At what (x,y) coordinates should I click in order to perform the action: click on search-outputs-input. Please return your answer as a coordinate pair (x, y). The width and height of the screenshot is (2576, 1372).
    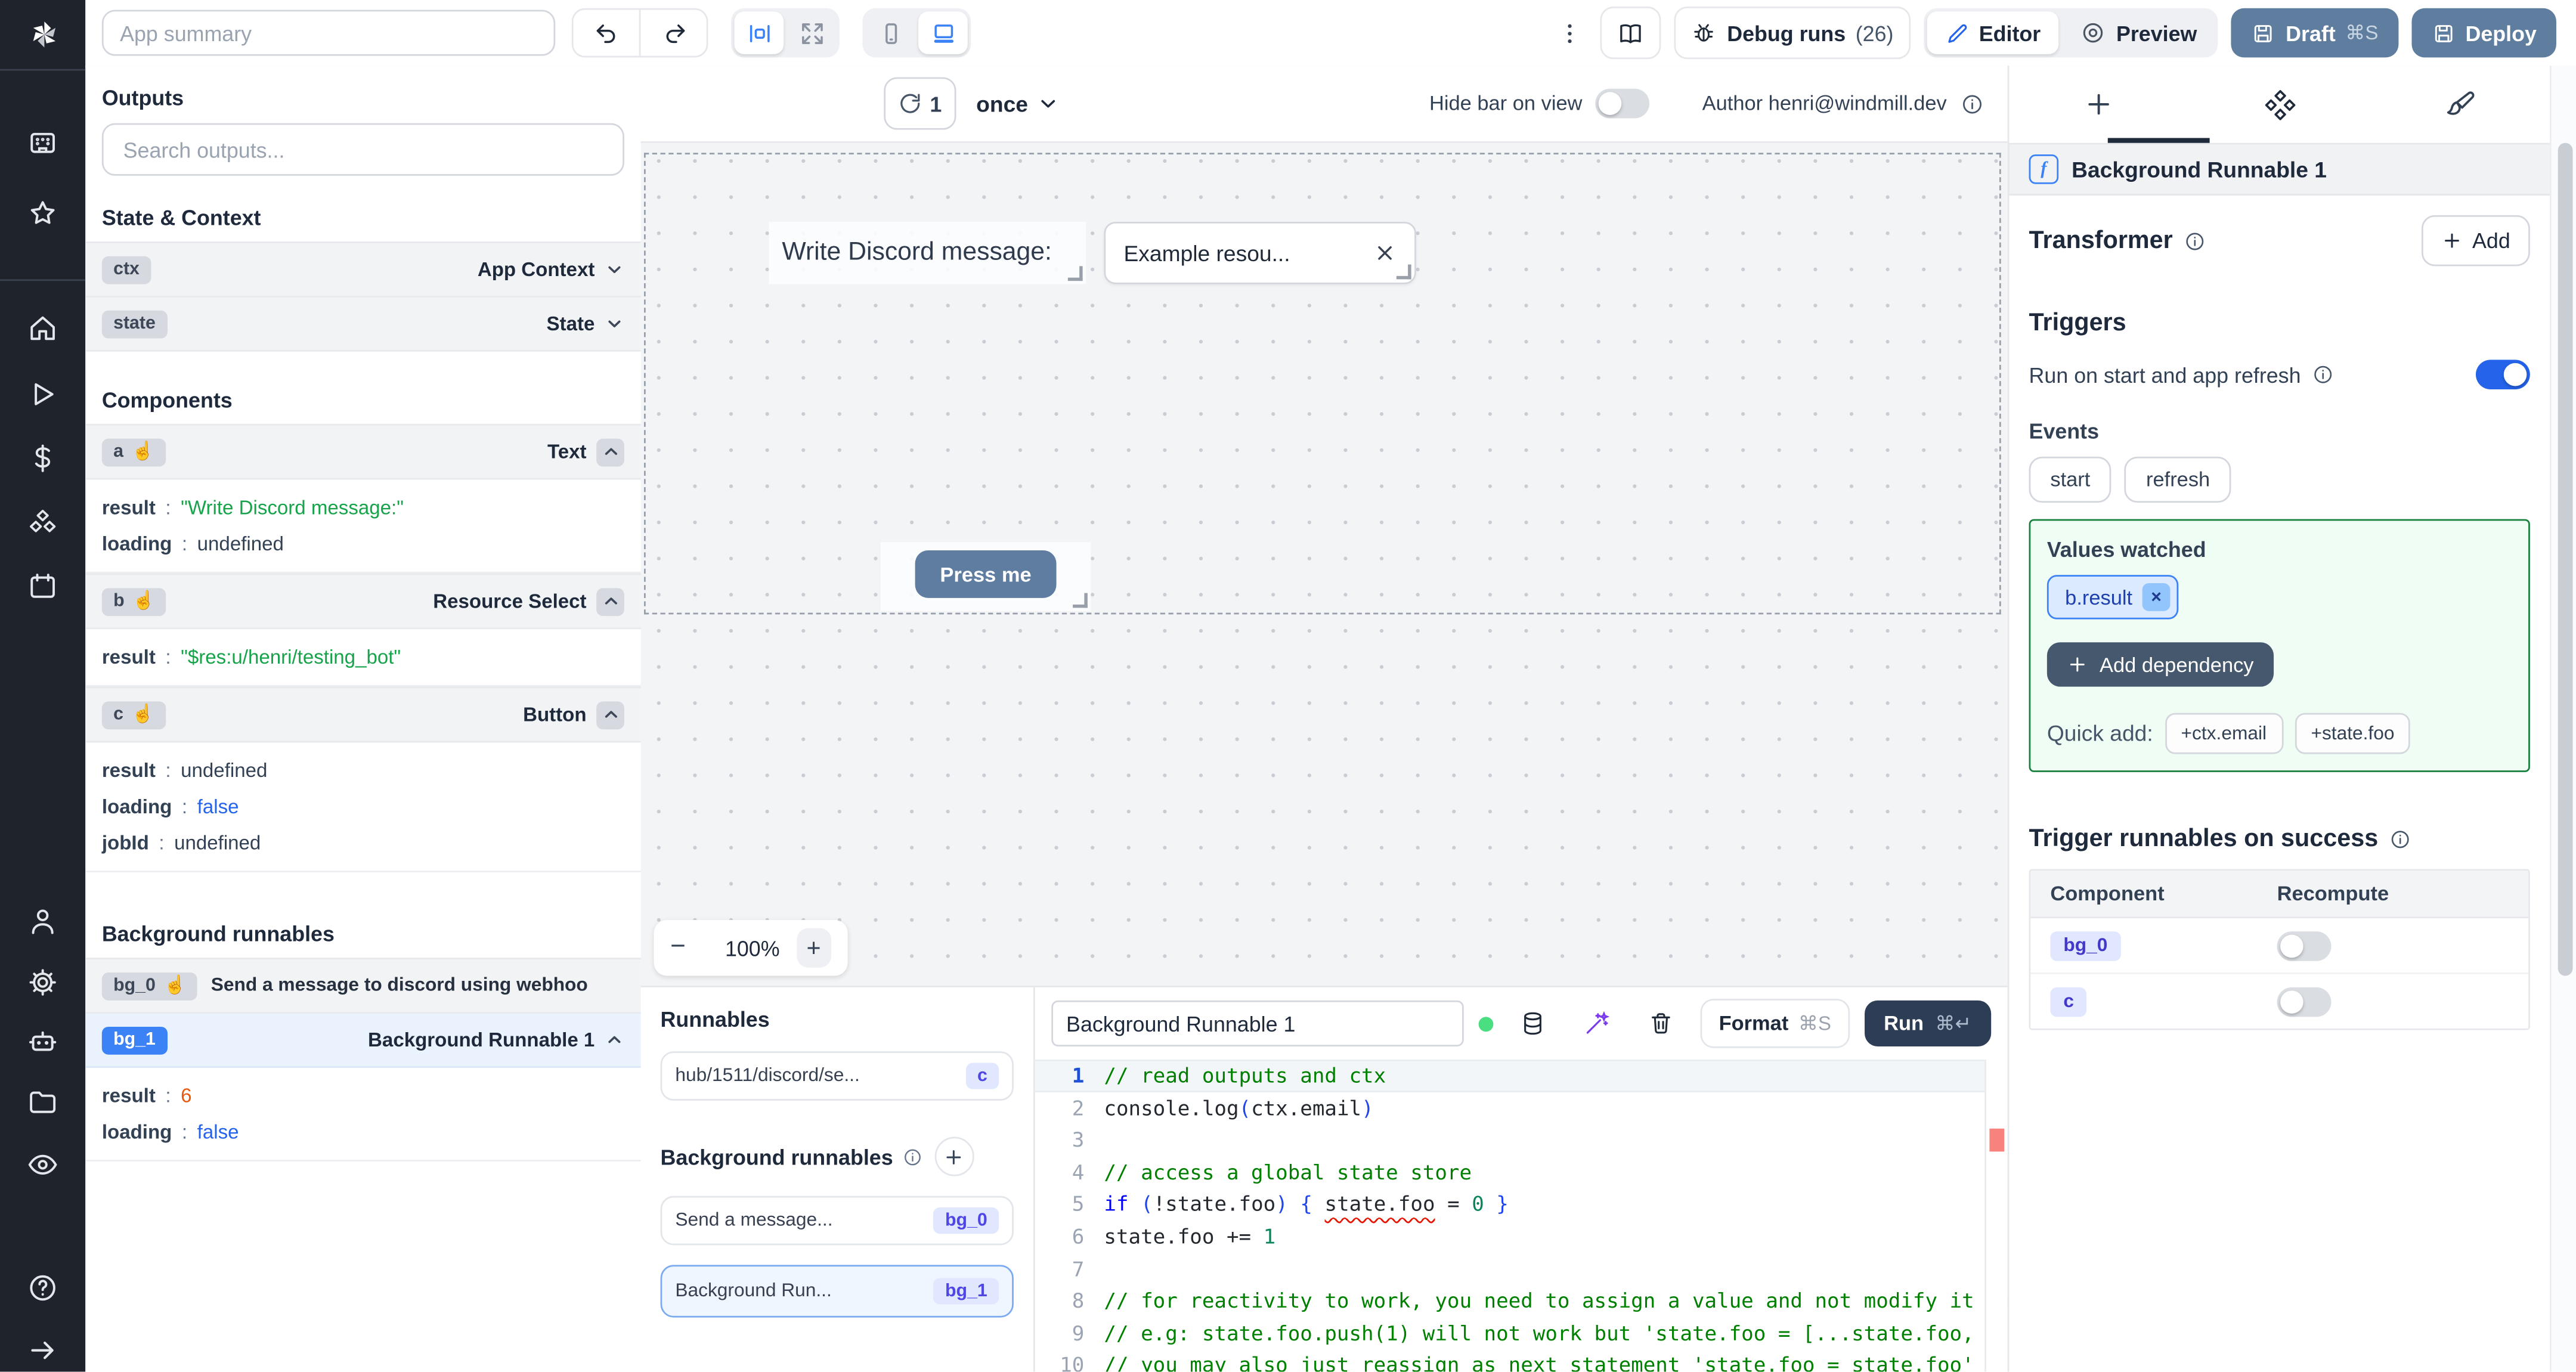
    Looking at the image, I should click on (363, 149).